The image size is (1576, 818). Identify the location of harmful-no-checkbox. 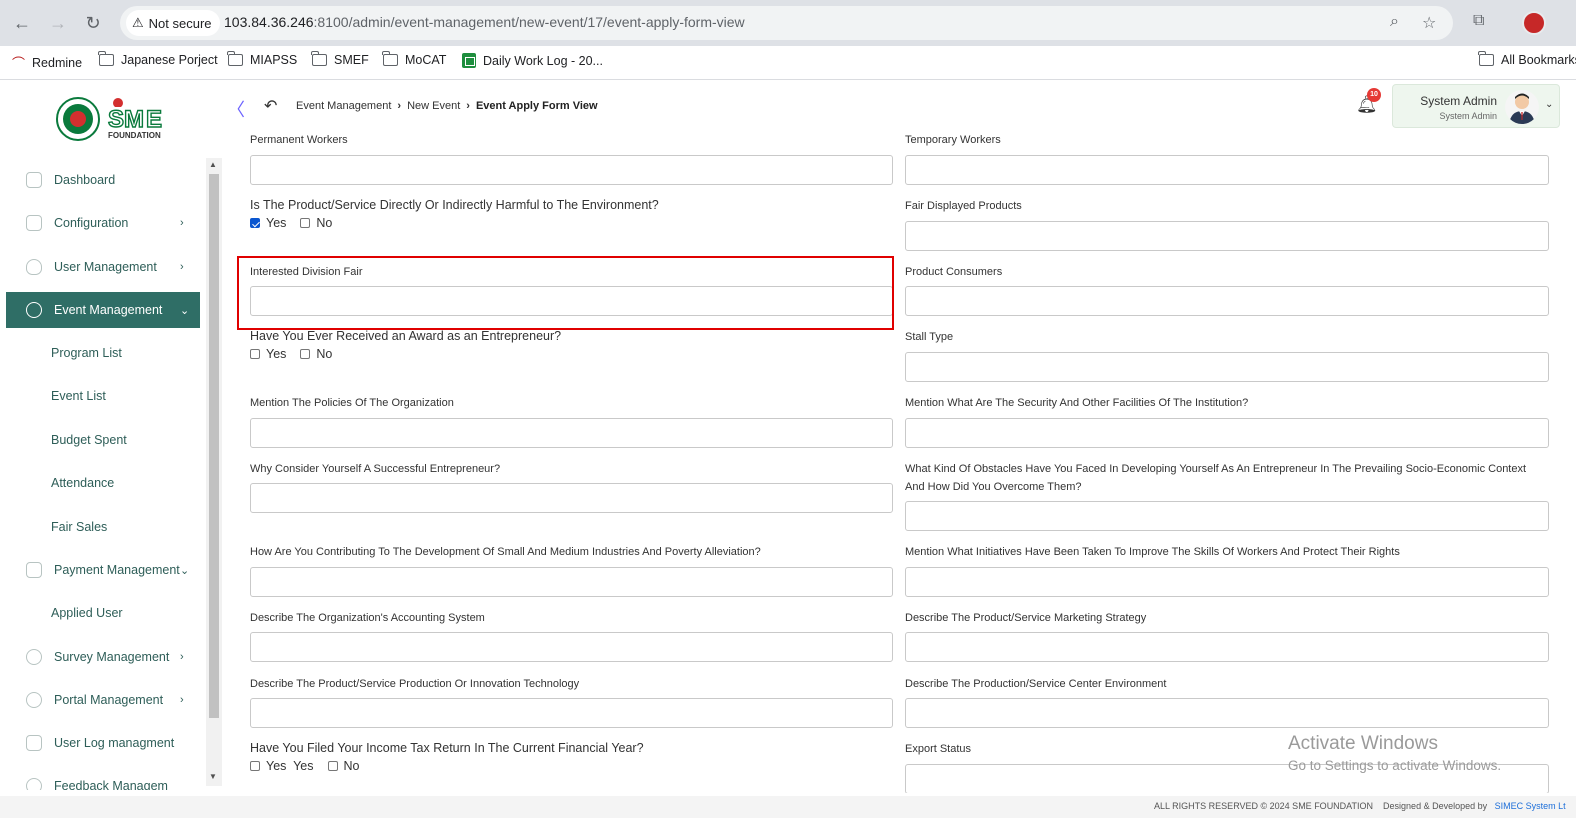
(305, 223).